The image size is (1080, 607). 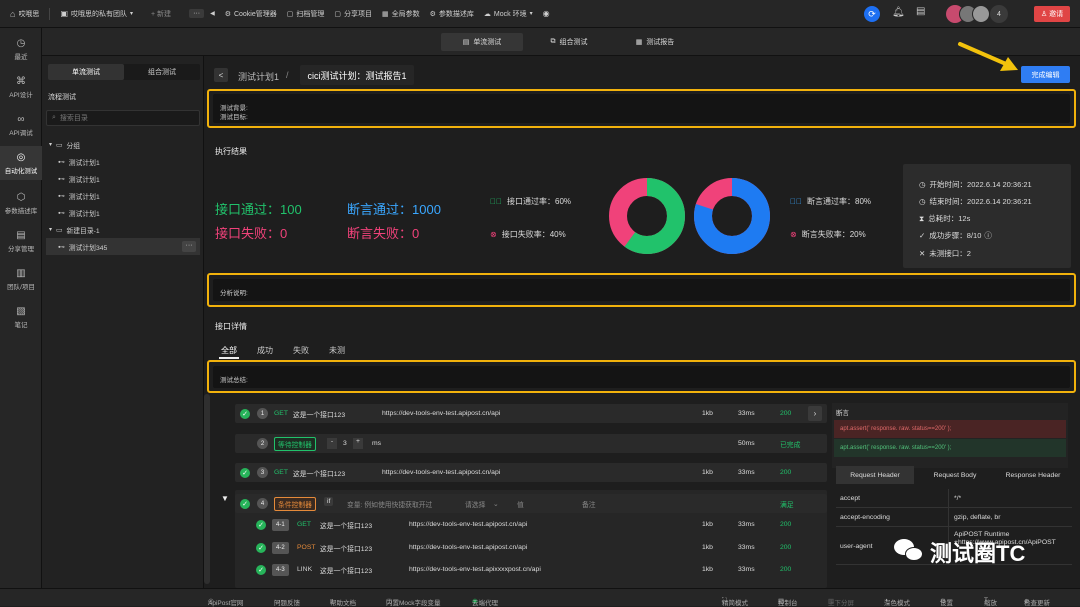 What do you see at coordinates (280, 547) in the screenshot?
I see `step-number: 4-2` at bounding box center [280, 547].